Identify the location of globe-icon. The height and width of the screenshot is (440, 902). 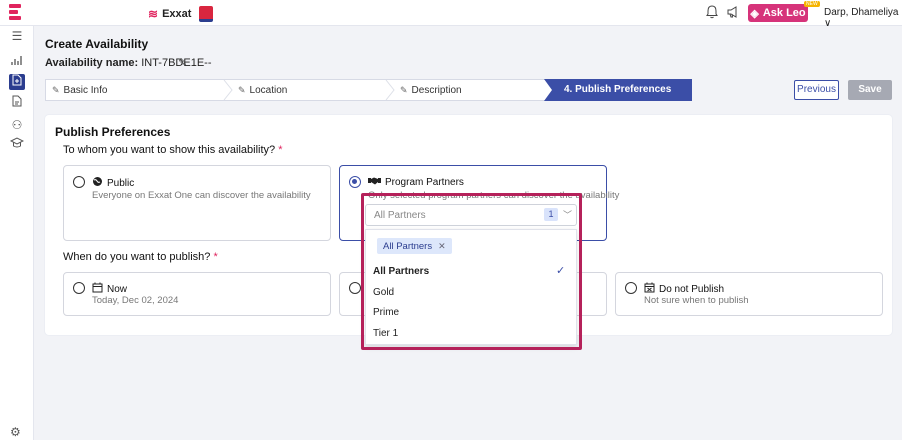
(97, 183).